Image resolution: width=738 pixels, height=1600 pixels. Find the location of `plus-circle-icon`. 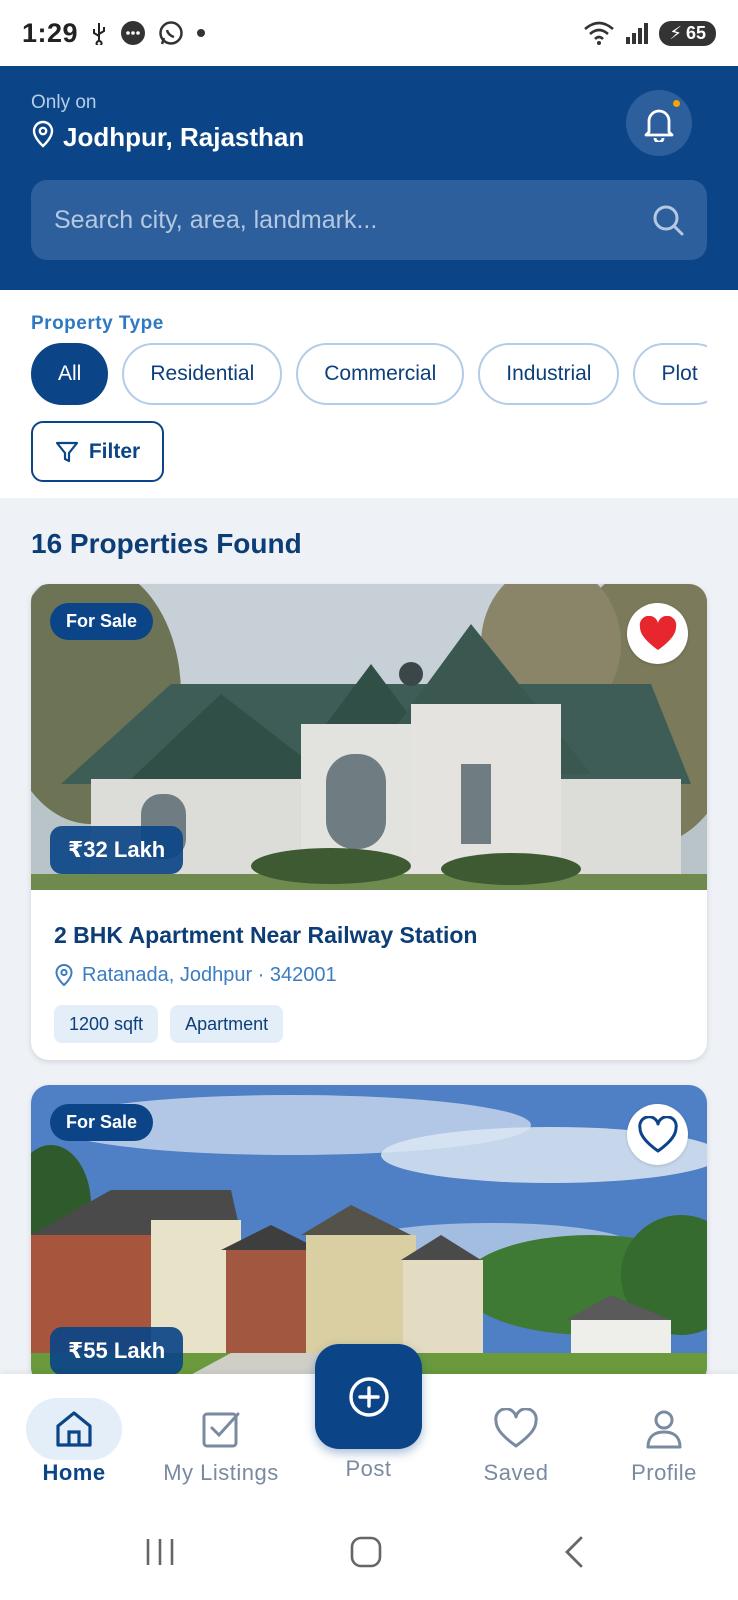

plus-circle-icon is located at coordinates (368, 1396).